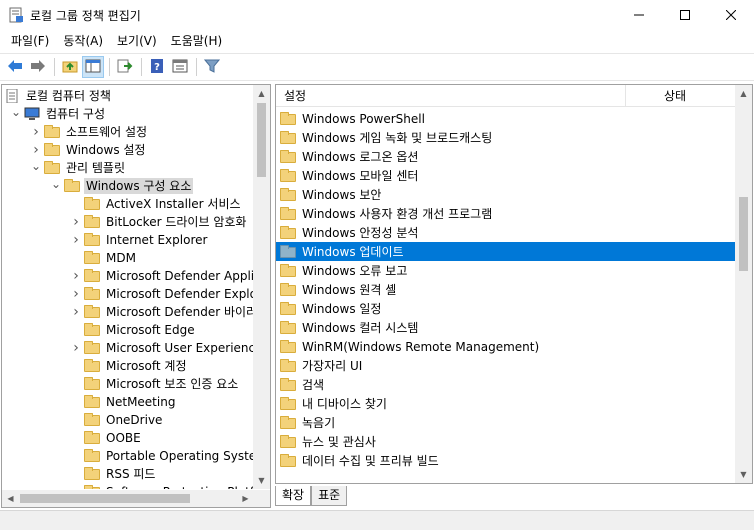  I want to click on list-item: Windows 원격 셸, so click(506, 289).